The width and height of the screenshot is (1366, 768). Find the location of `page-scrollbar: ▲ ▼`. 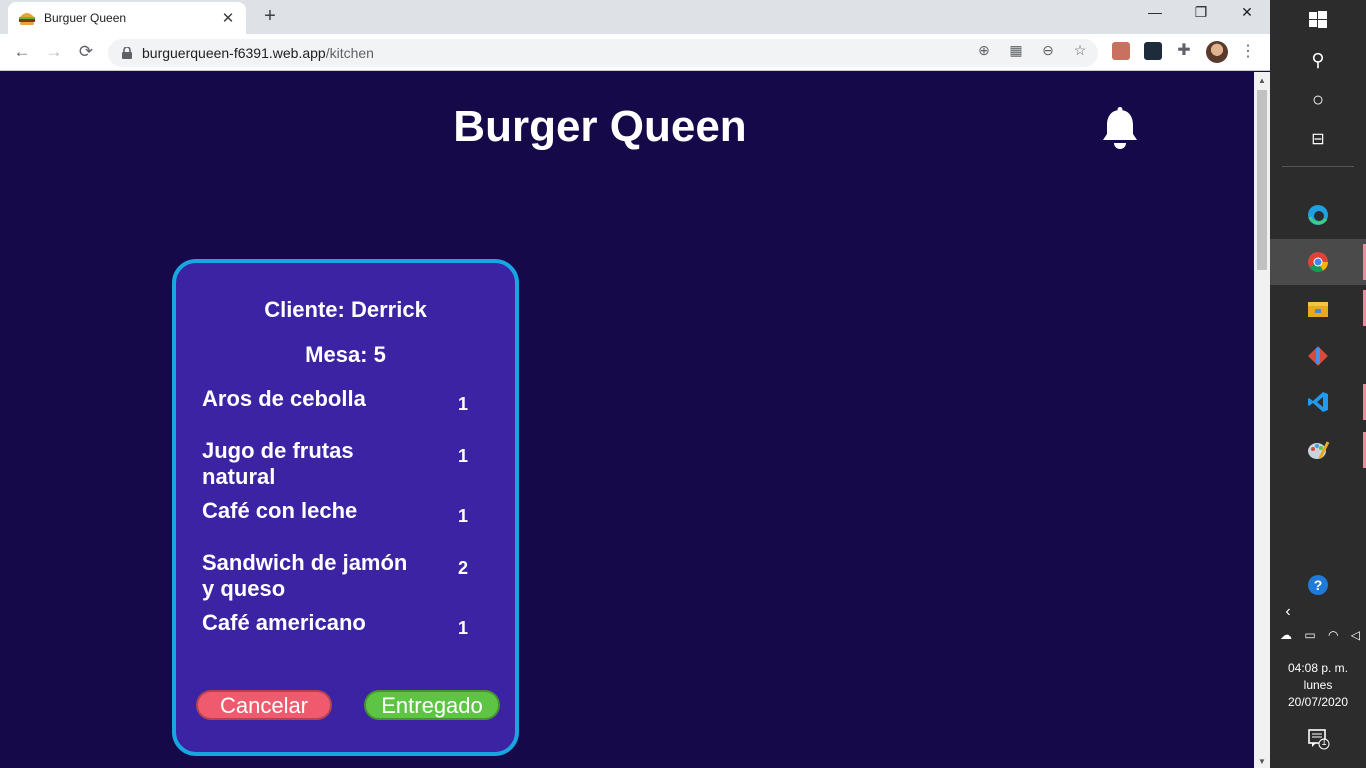

page-scrollbar: ▲ ▼ is located at coordinates (1262, 420).